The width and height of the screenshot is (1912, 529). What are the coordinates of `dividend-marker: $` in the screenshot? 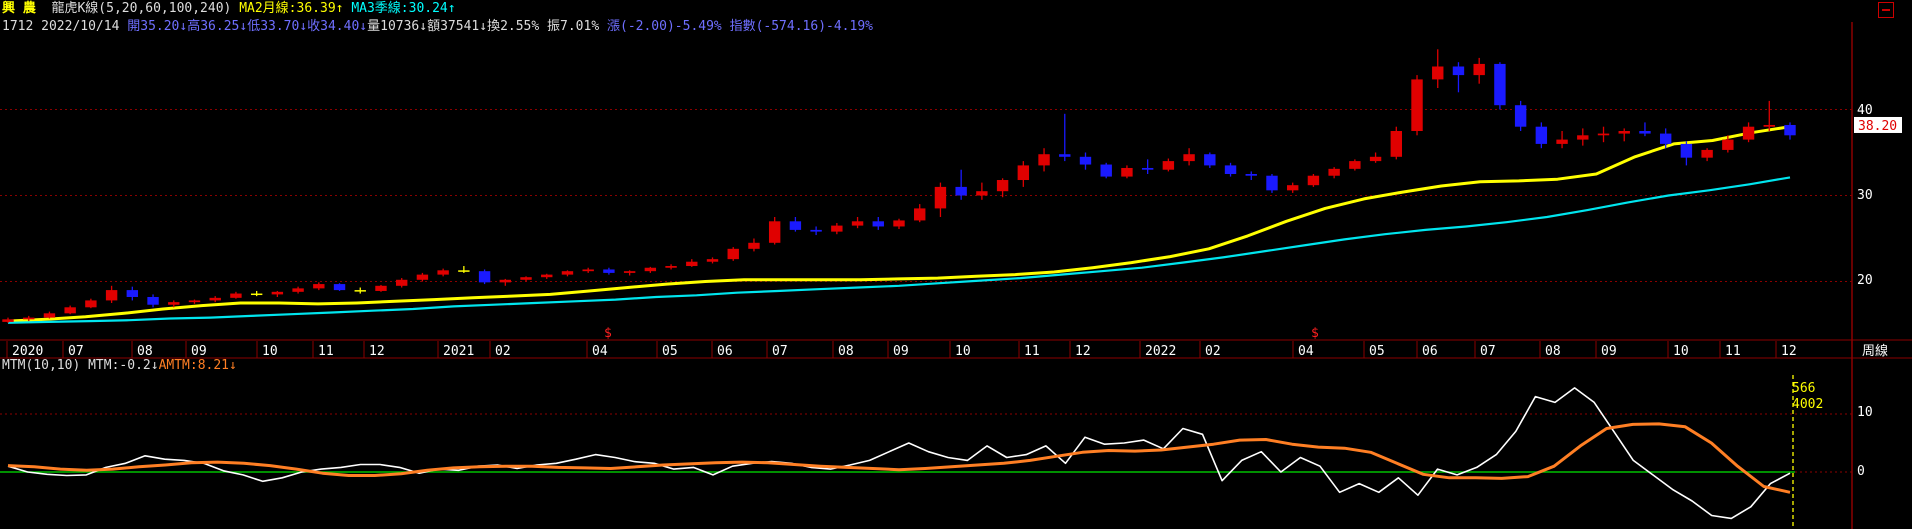 It's located at (608, 333).